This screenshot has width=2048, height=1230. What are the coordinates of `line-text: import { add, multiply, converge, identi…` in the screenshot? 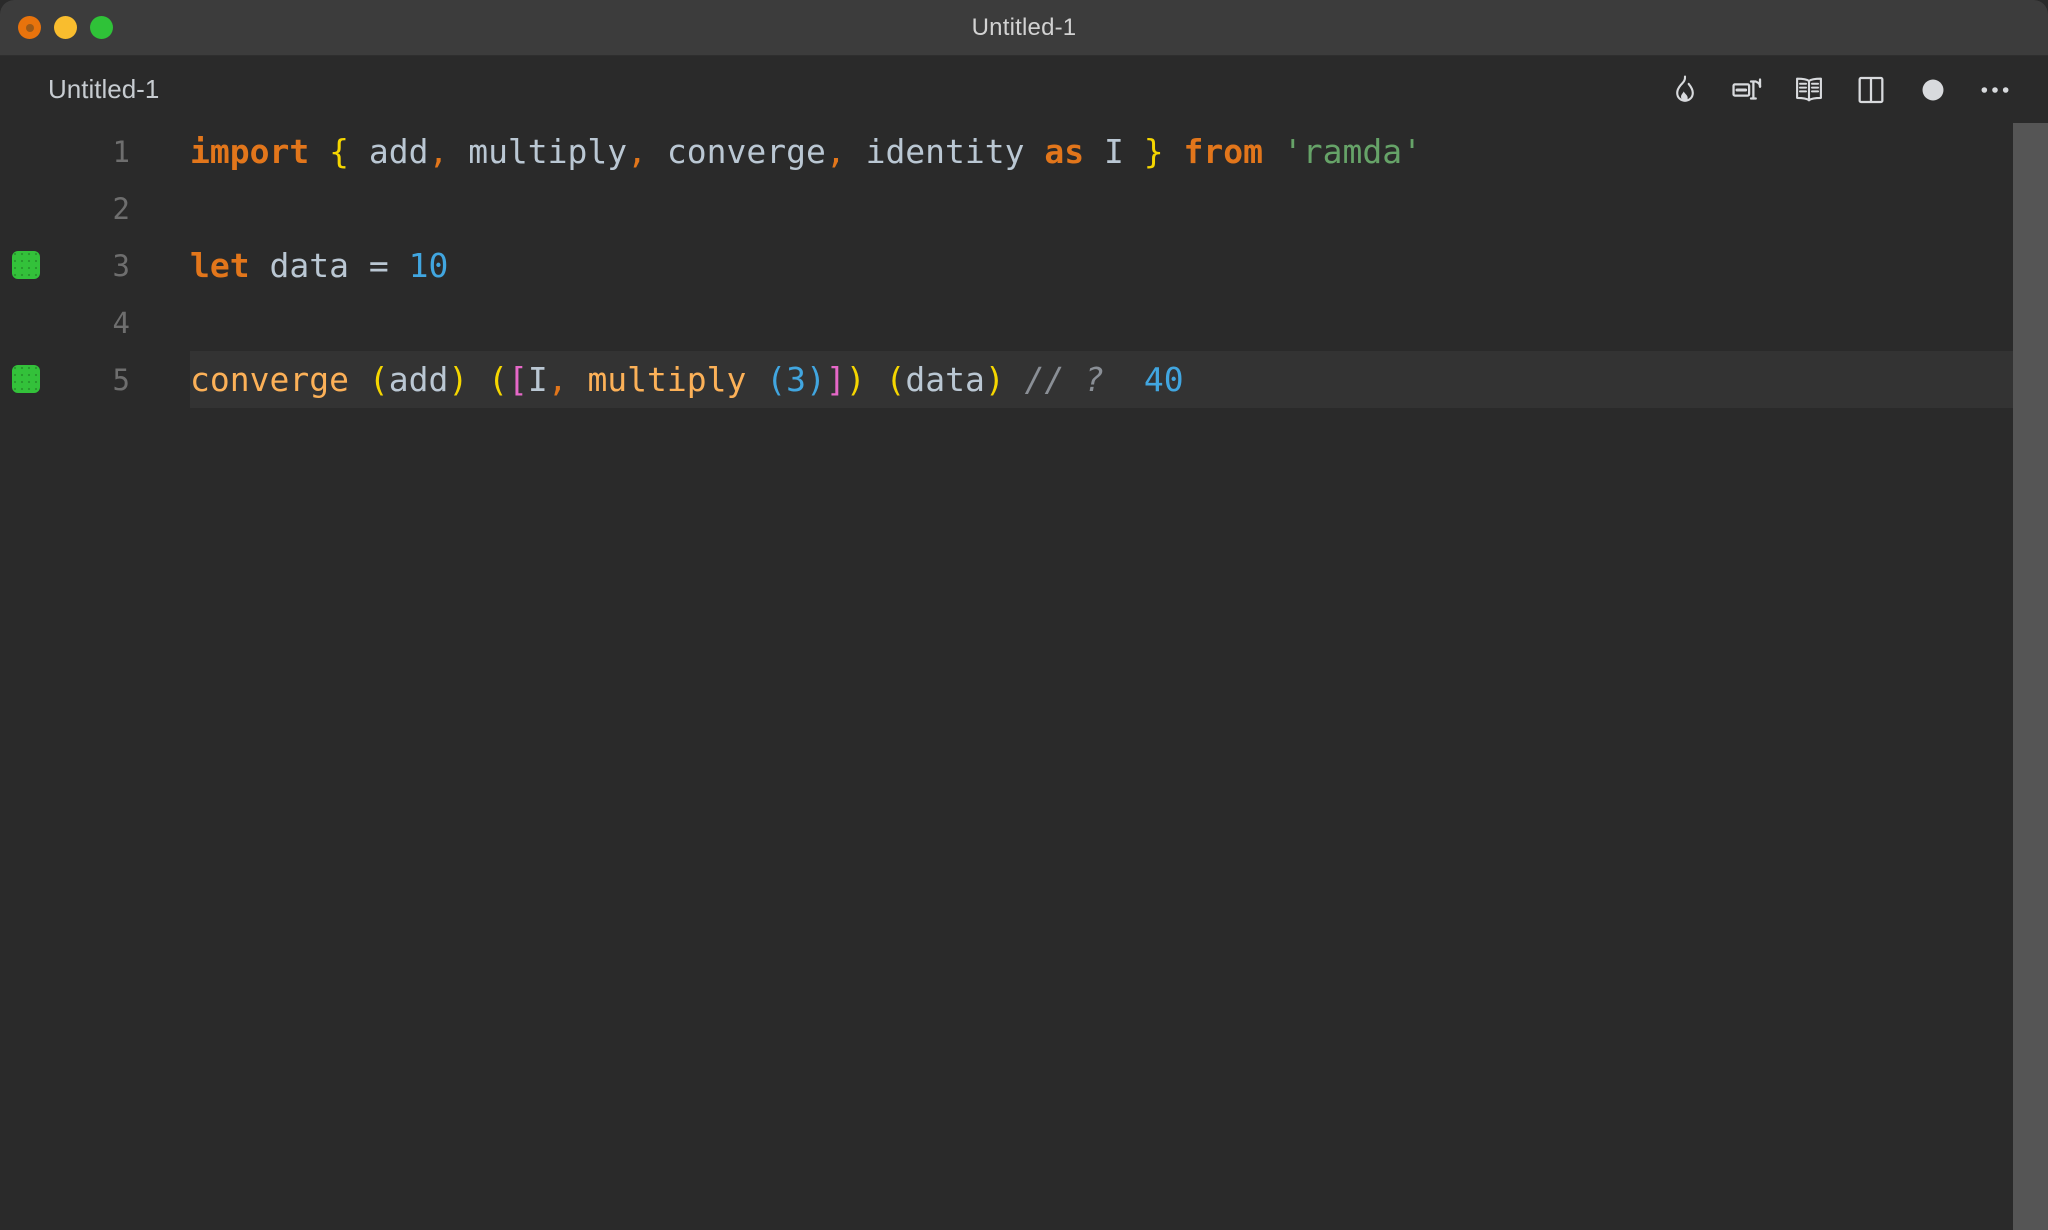 It's located at (806, 151).